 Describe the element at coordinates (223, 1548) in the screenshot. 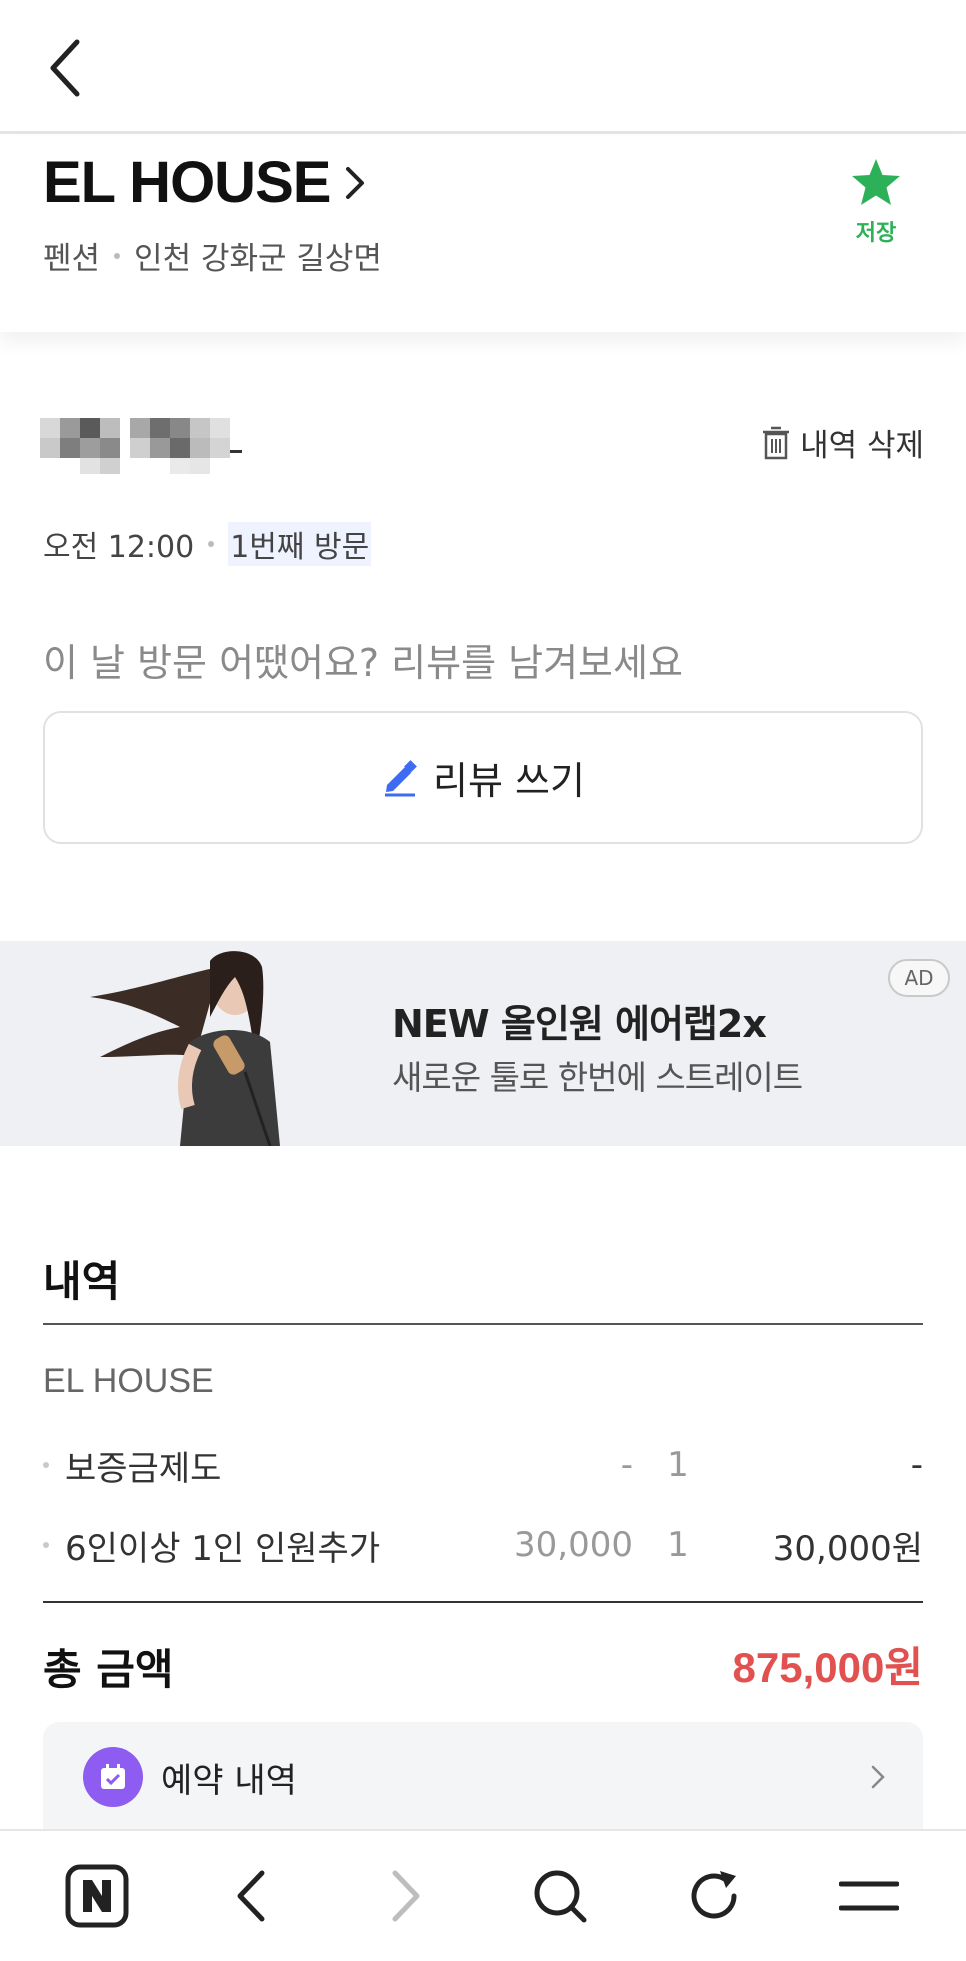

I see `item-name: 6인이상 1인 인원추가` at that location.